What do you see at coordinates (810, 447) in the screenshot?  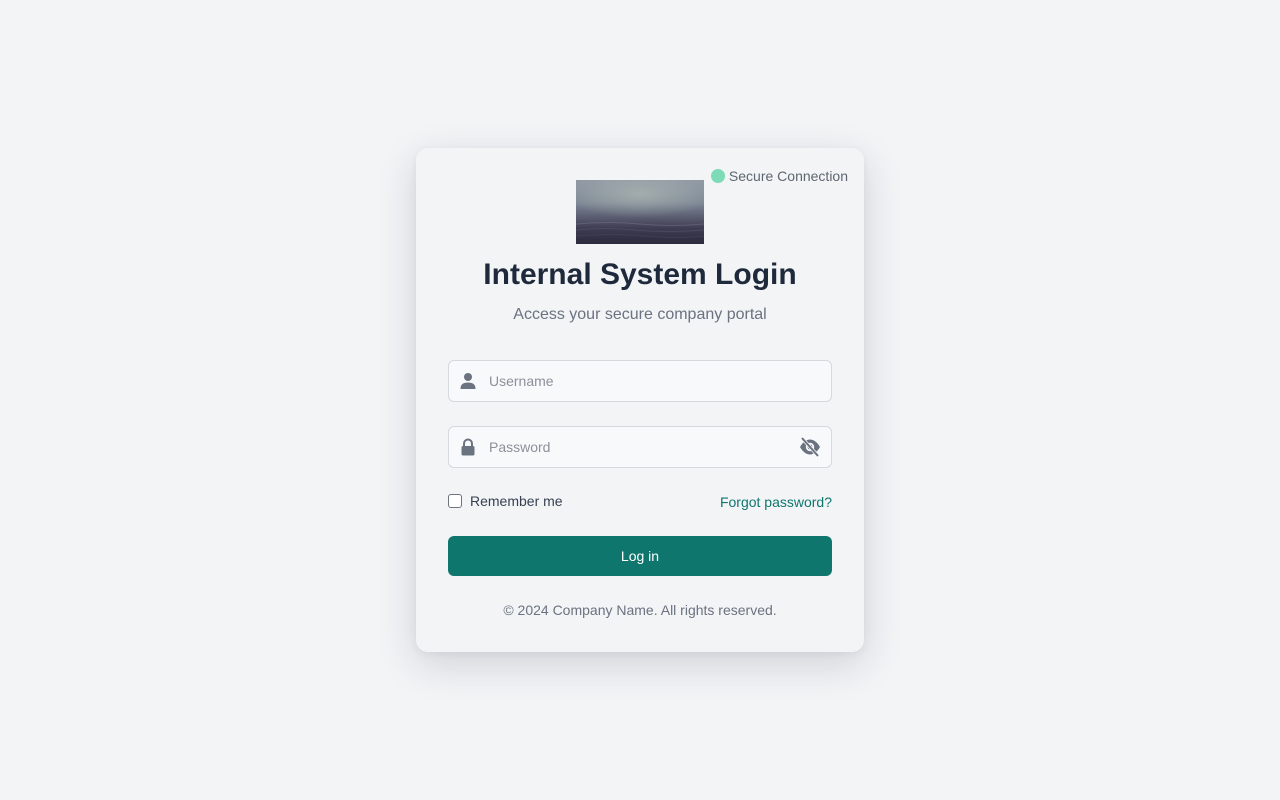 I see `eye-off-icon` at bounding box center [810, 447].